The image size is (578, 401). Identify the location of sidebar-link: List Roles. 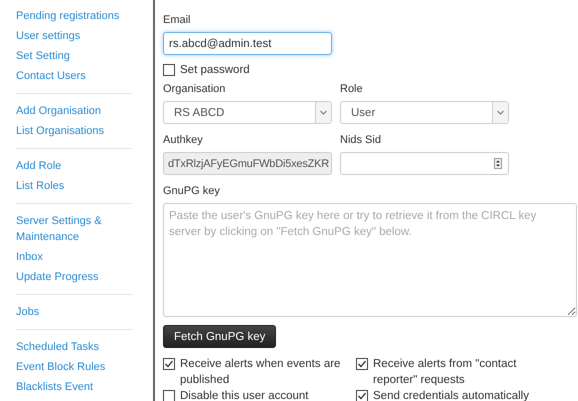
(72, 186).